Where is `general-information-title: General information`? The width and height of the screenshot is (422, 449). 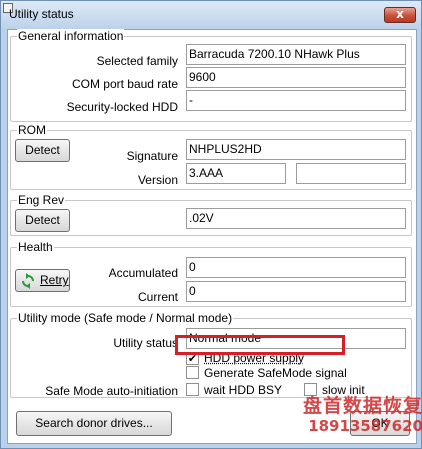
general-information-title: General information is located at coordinates (71, 36).